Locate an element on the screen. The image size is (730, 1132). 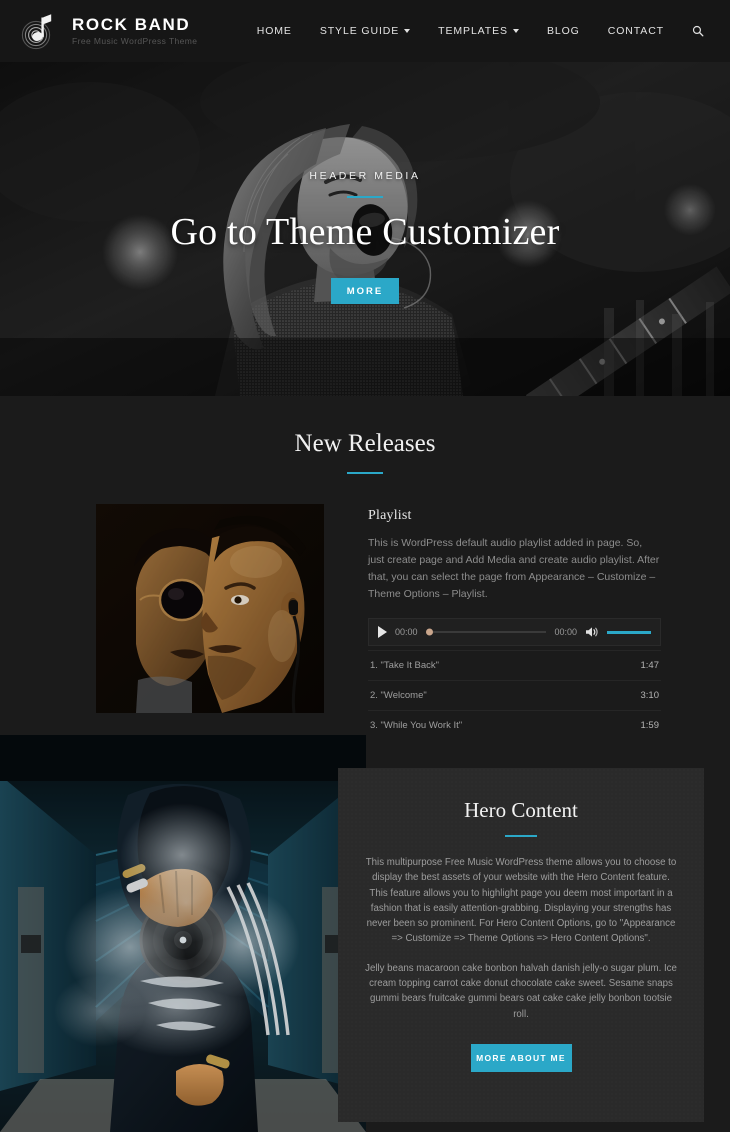
track-row: 2. "Welcome" 3:10 is located at coordinates (514, 696).